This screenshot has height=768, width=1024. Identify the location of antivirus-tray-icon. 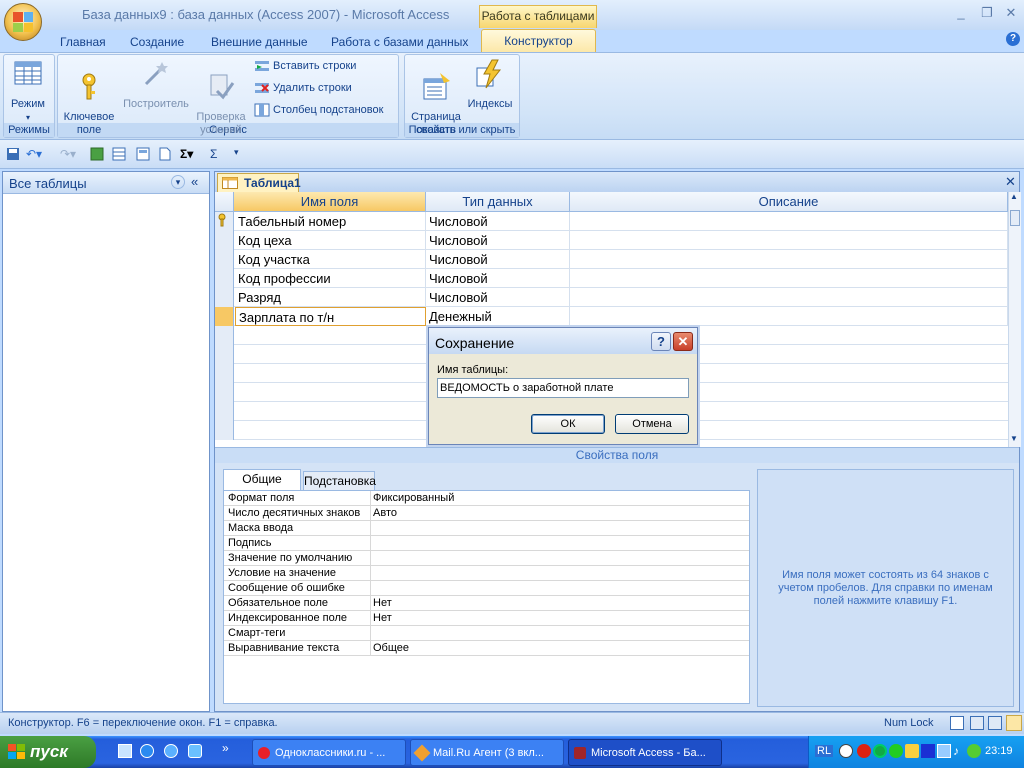
(974, 751).